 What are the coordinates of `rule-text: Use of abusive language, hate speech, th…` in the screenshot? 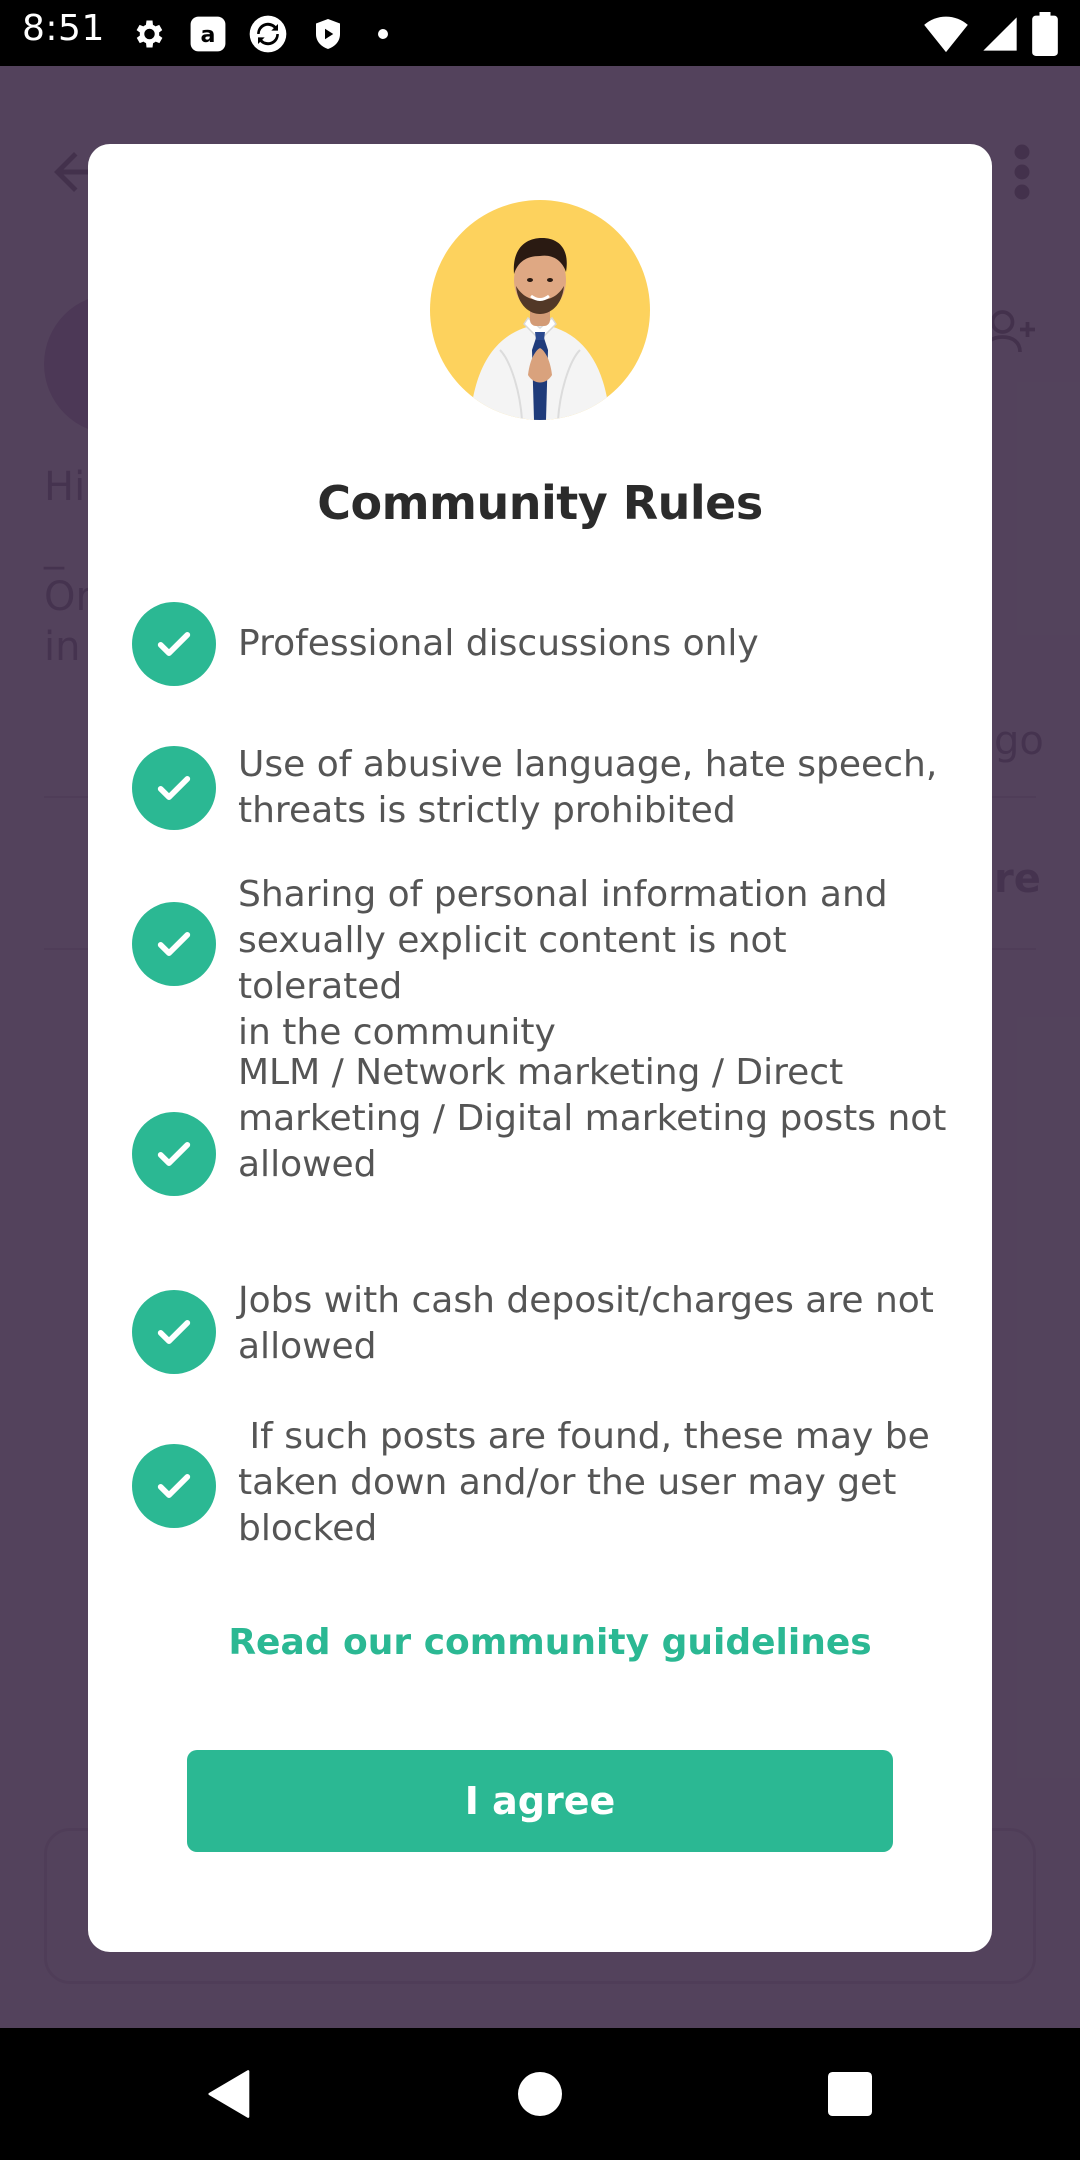 It's located at (588, 787).